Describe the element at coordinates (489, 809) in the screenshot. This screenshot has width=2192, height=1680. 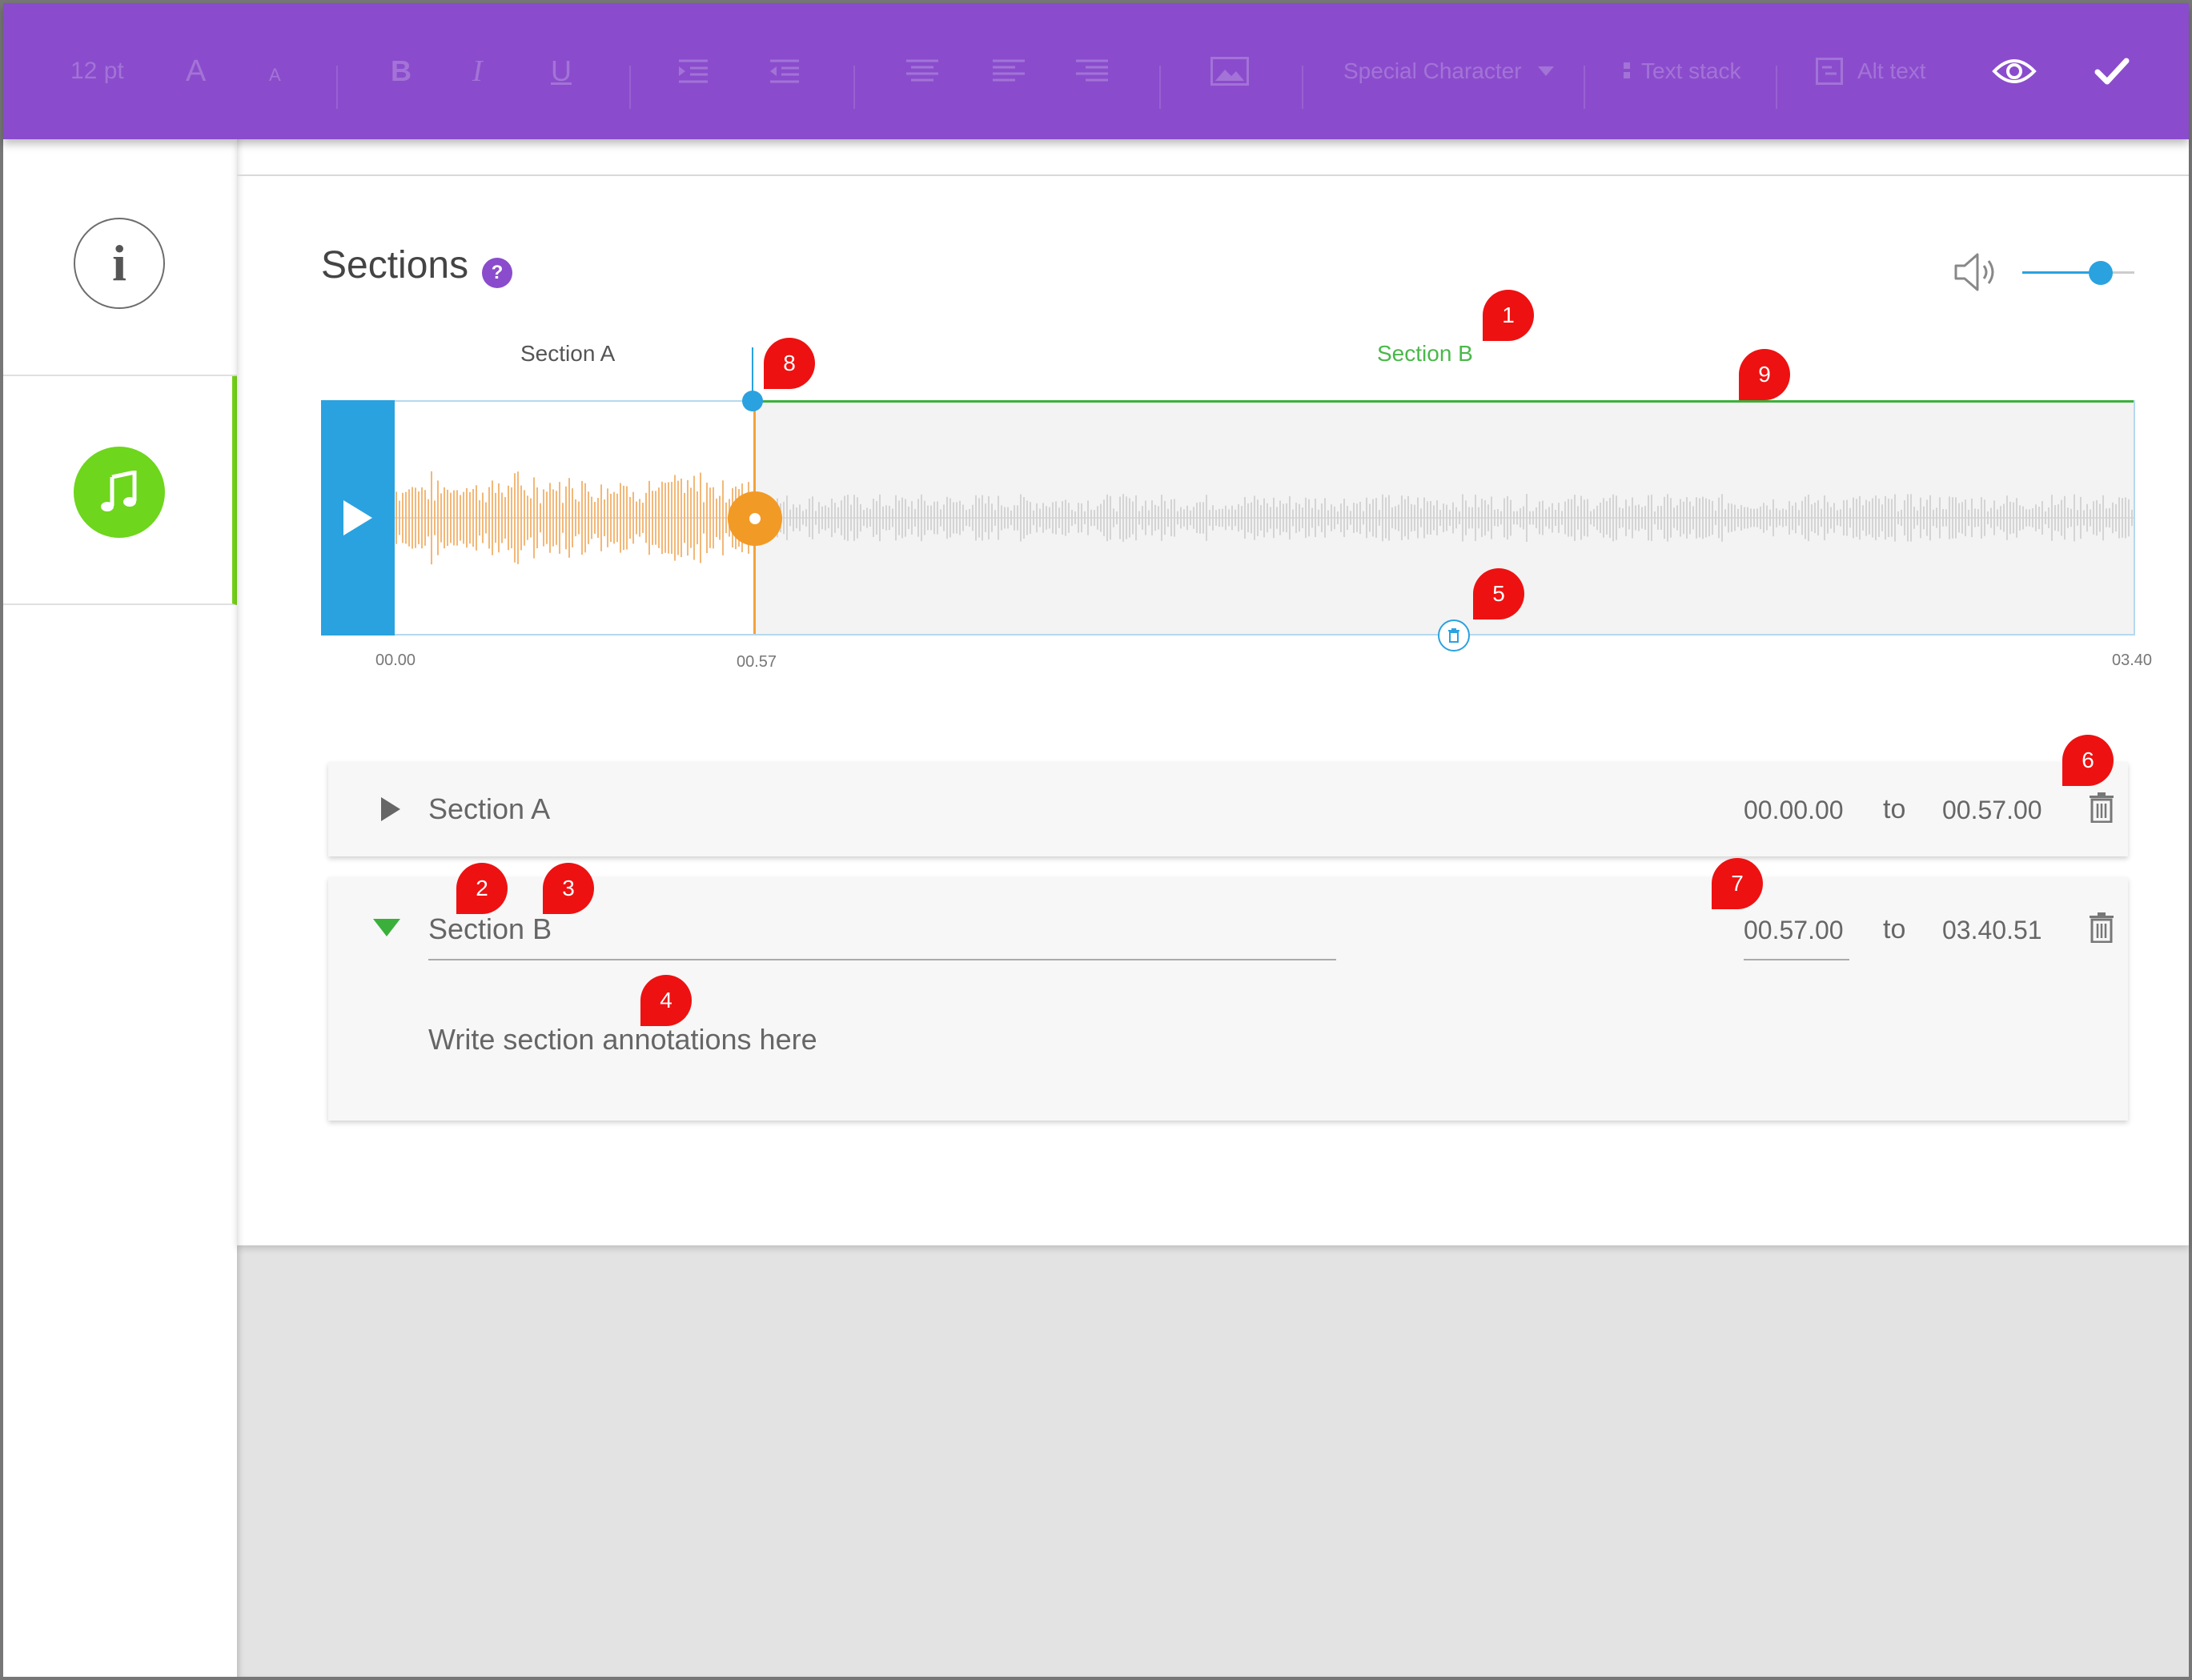
I see `section-a-name: Section A` at that location.